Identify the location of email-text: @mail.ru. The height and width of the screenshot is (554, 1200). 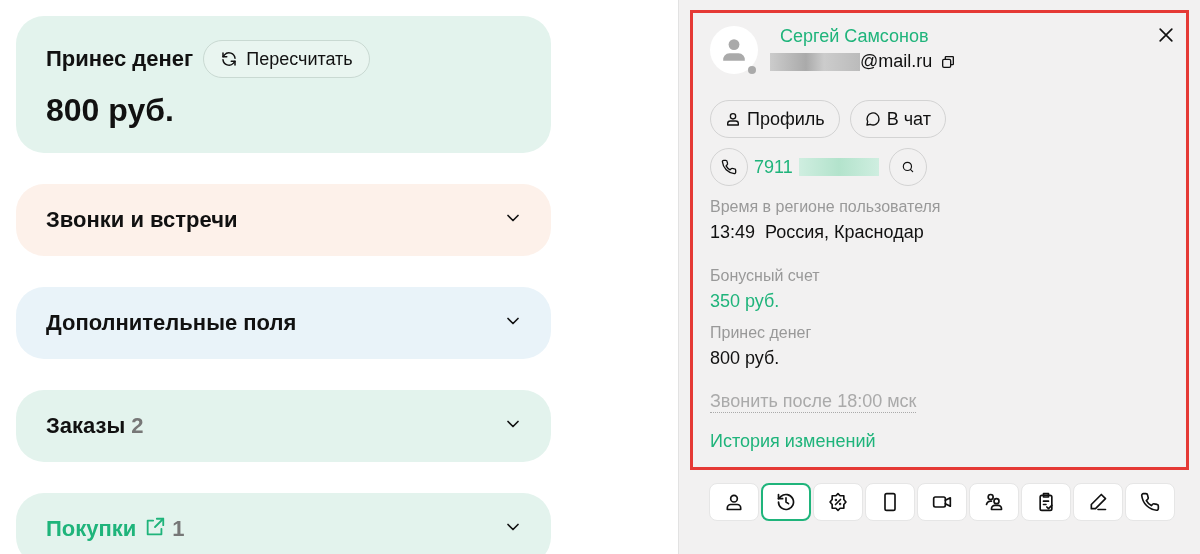
(896, 61).